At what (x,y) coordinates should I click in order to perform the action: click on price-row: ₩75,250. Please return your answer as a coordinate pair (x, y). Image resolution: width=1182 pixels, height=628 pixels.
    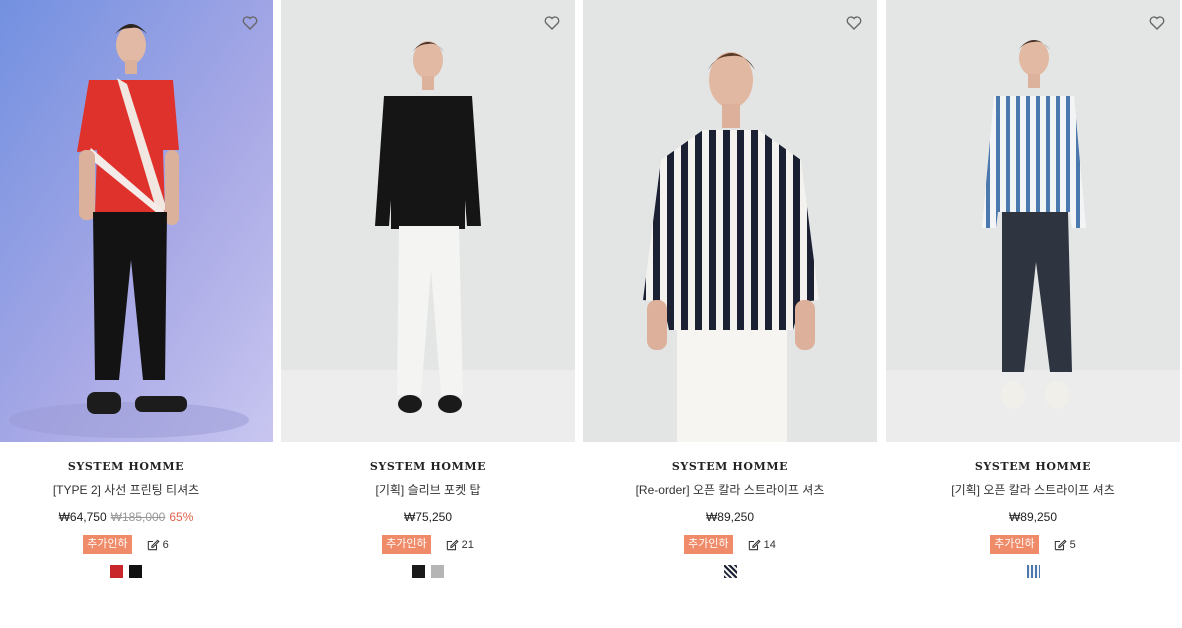
    Looking at the image, I should click on (428, 517).